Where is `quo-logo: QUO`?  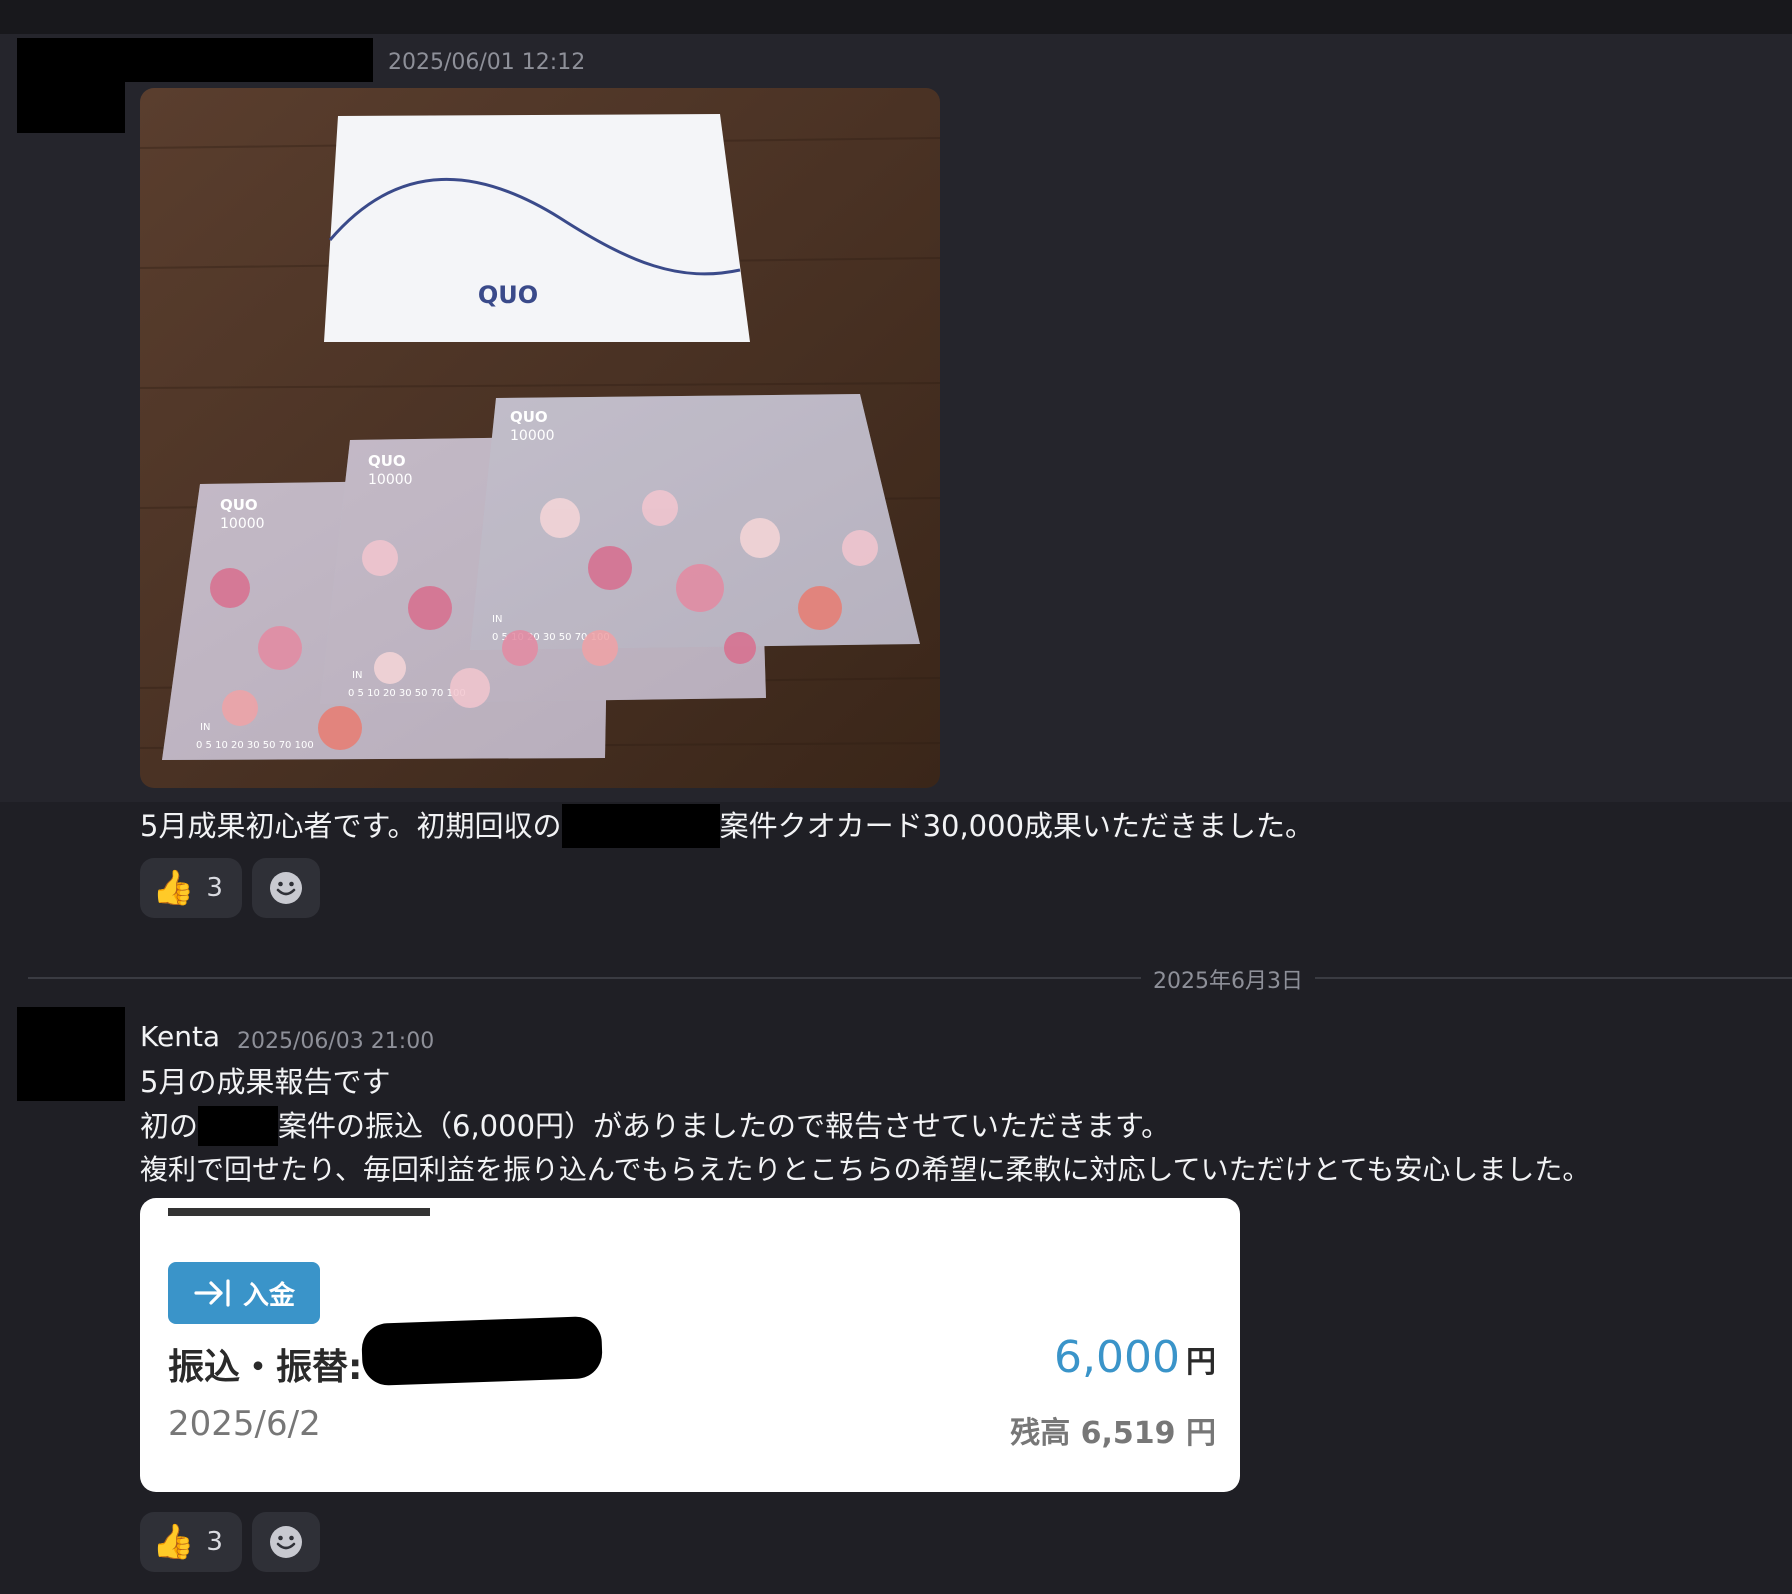
quo-logo: QUO is located at coordinates (508, 295).